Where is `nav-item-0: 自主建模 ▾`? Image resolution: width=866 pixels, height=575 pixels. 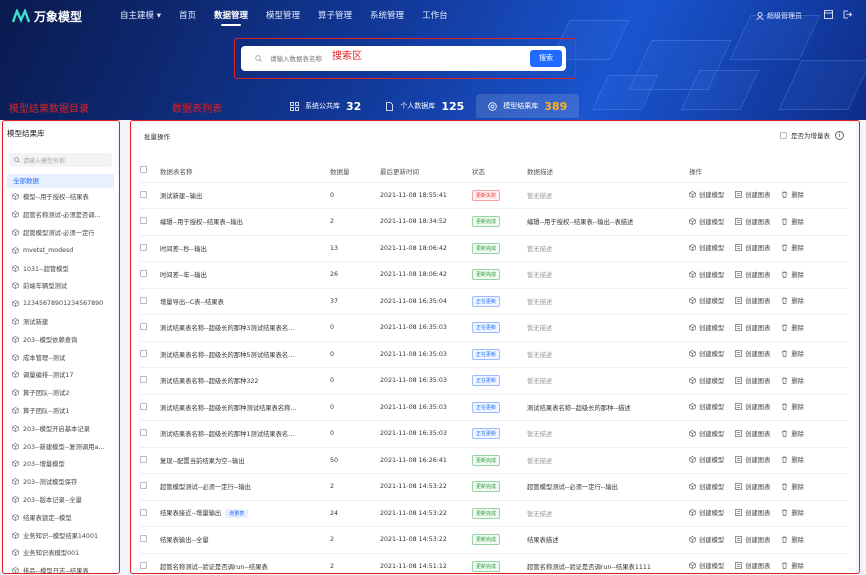
nav-item-0: 自主建模 ▾ is located at coordinates (140, 16).